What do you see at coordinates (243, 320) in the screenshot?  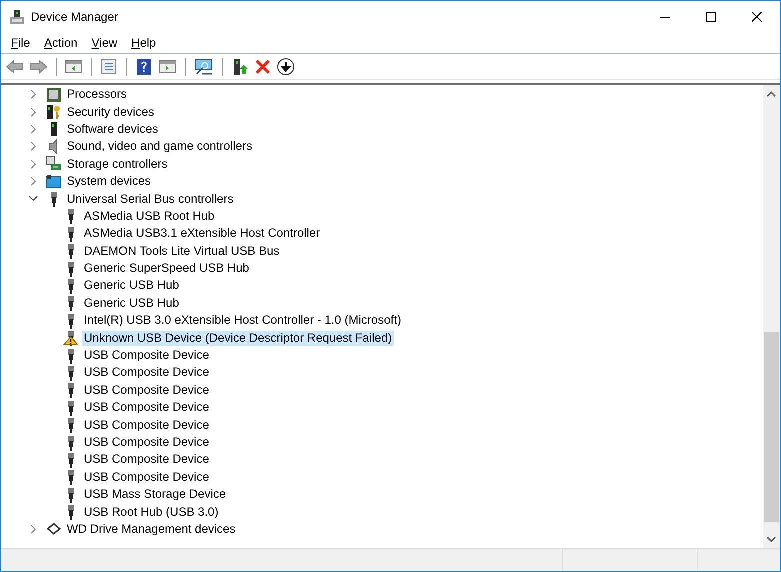 I see `tree-item: Intel(R) USB 3.0 eXtensible Host Controller - 1.0 (Microsoft)` at bounding box center [243, 320].